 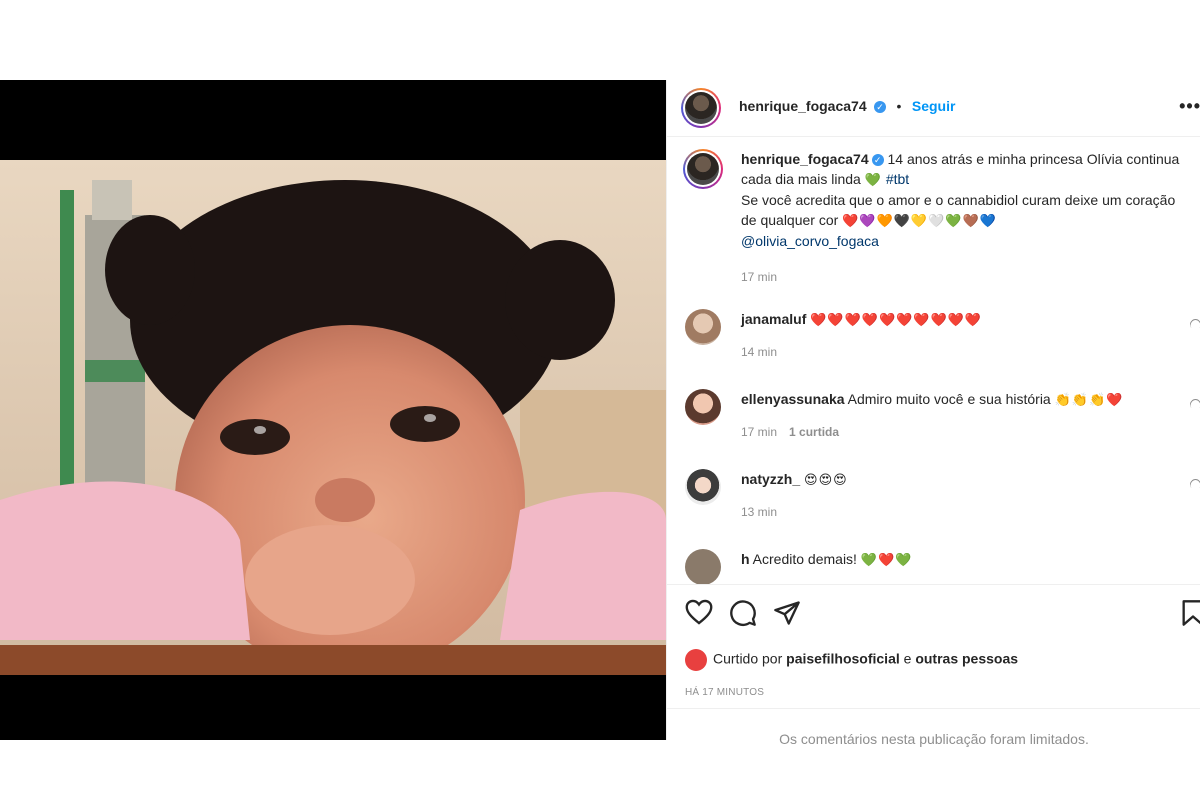 I want to click on comment-emoji: 👏👏👏❤️, so click(x=1089, y=399).